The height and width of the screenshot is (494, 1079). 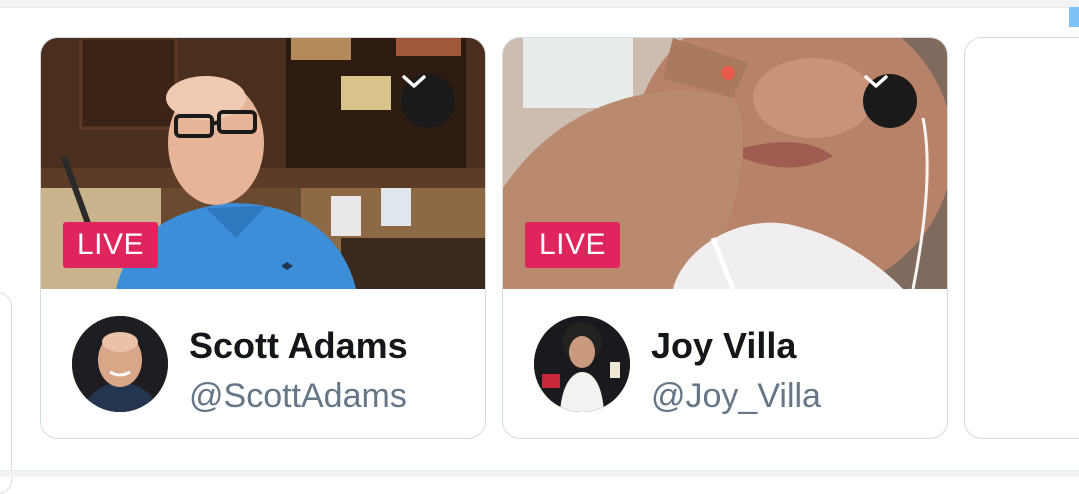 What do you see at coordinates (298, 345) in the screenshot?
I see `broadcaster-name: Scott Adams` at bounding box center [298, 345].